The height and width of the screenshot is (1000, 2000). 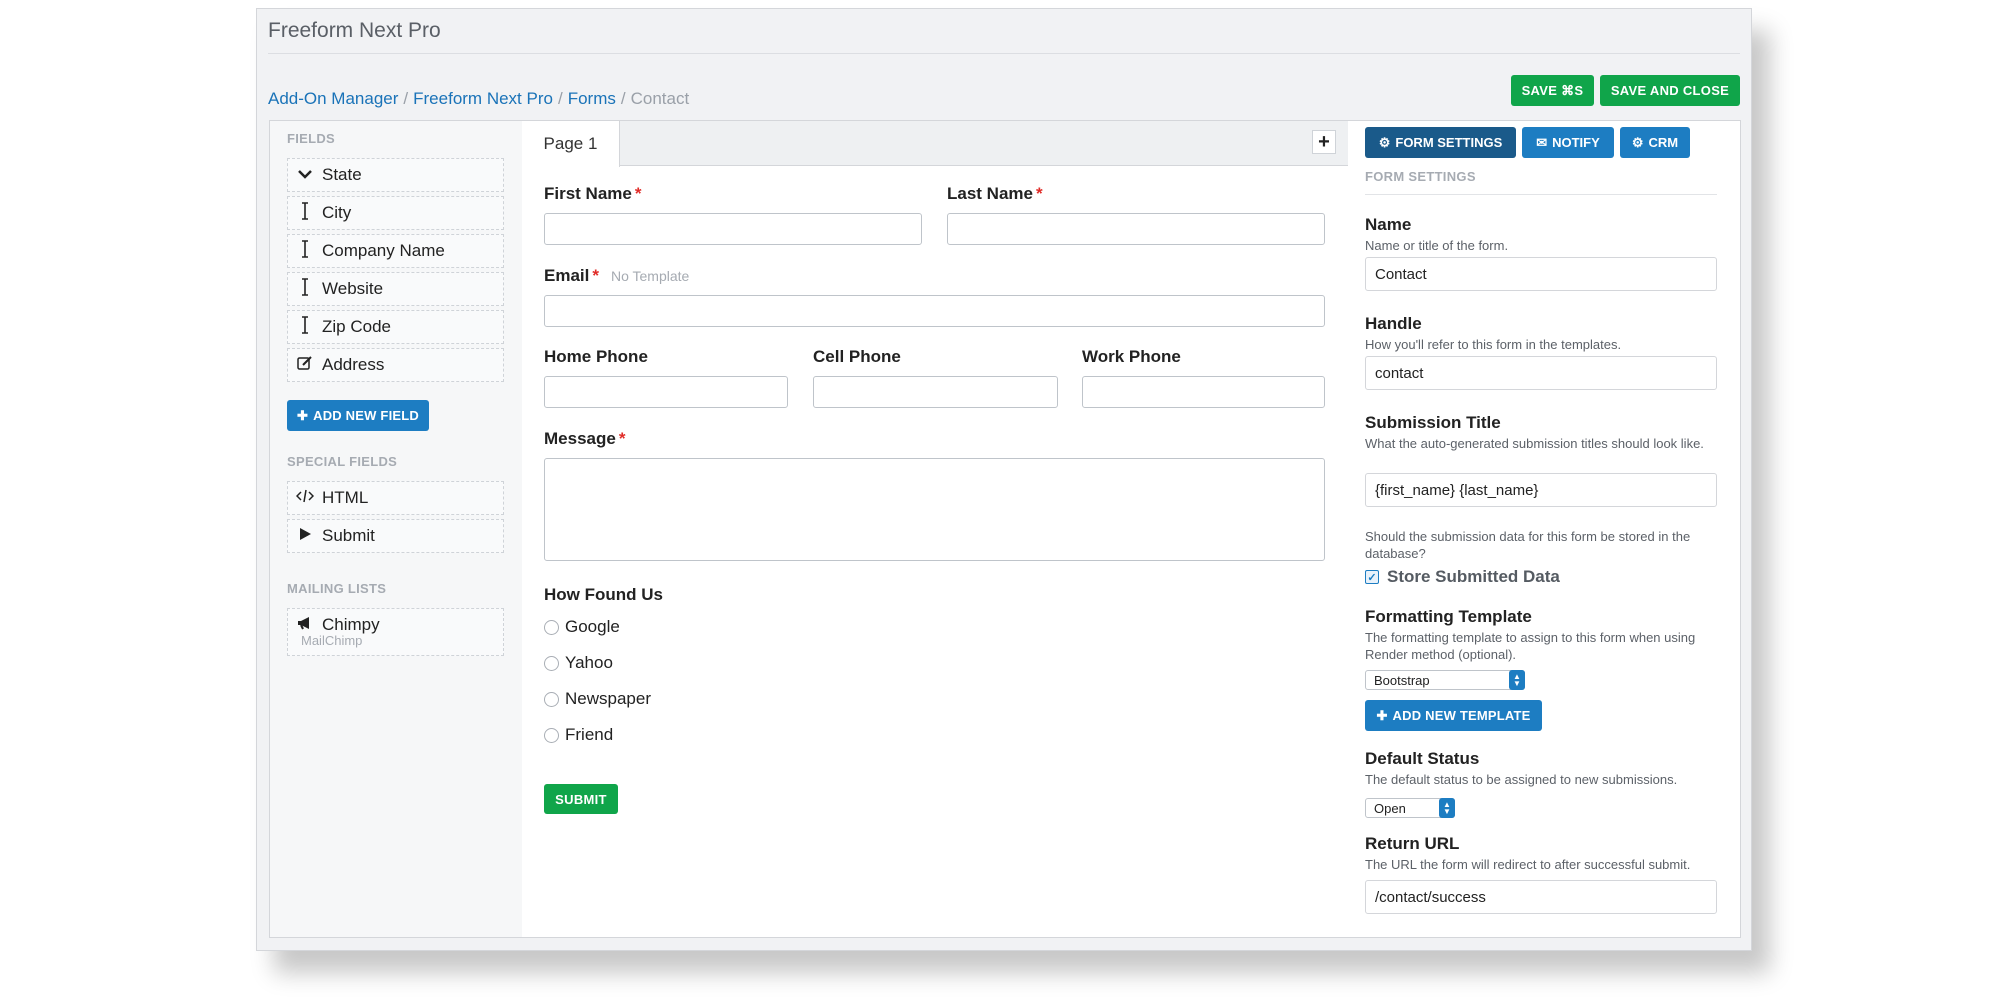 I want to click on cell-phone-input, so click(x=935, y=392).